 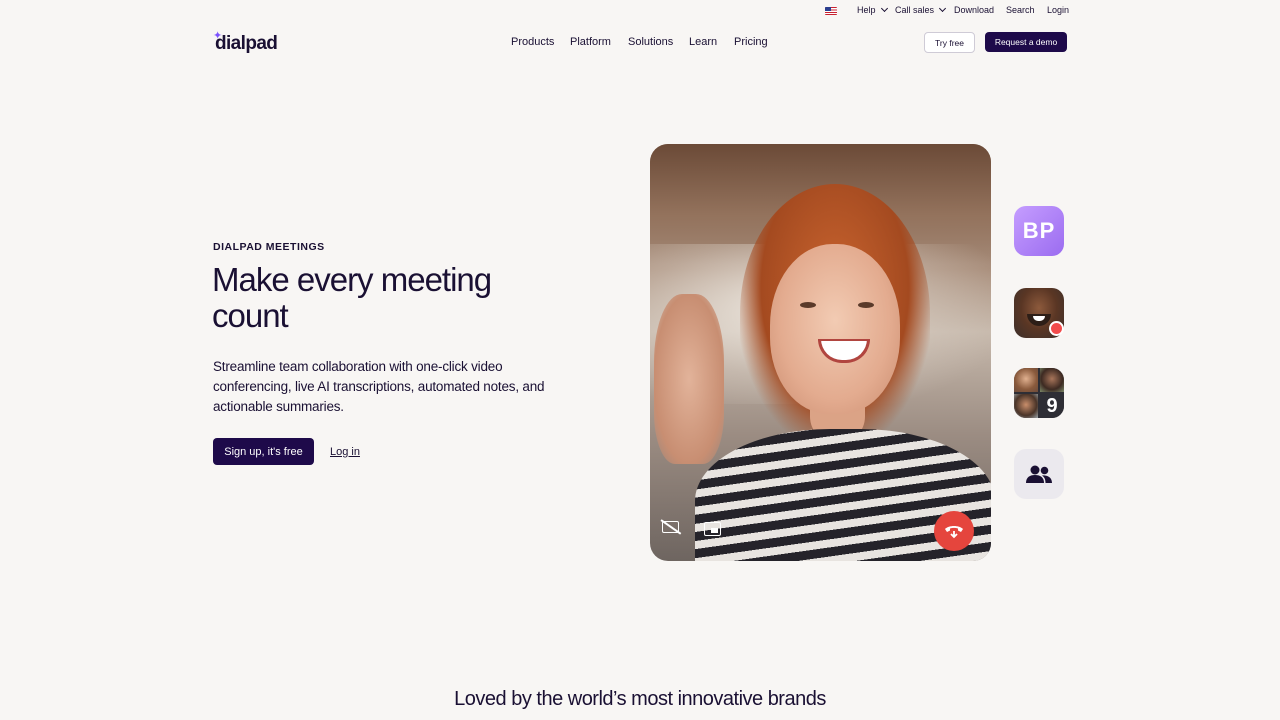 I want to click on nav-pricing: Pricing, so click(x=751, y=42).